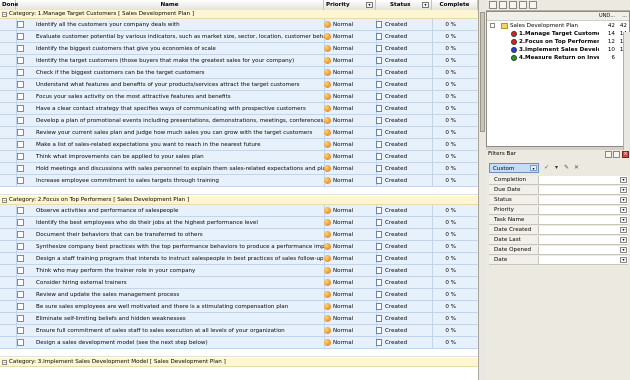  What do you see at coordinates (513, 5) in the screenshot?
I see `properties-icon` at bounding box center [513, 5].